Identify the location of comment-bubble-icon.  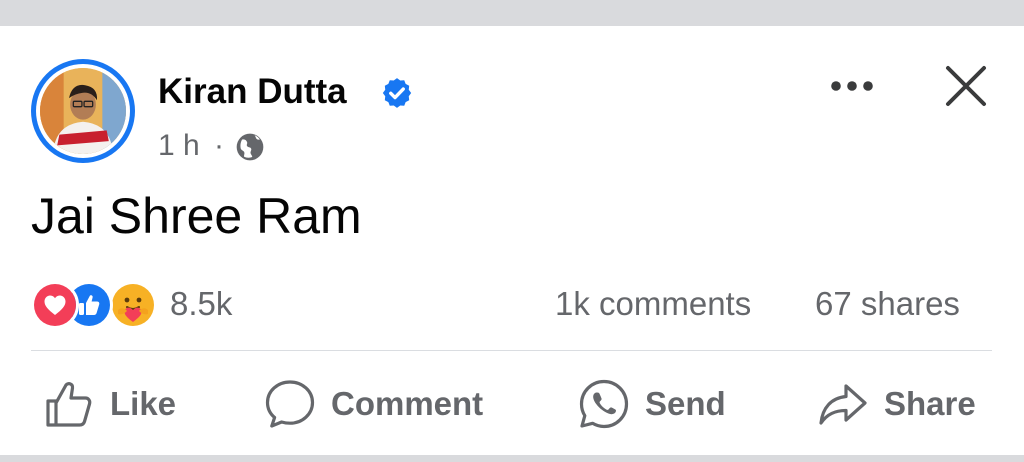
(290, 404).